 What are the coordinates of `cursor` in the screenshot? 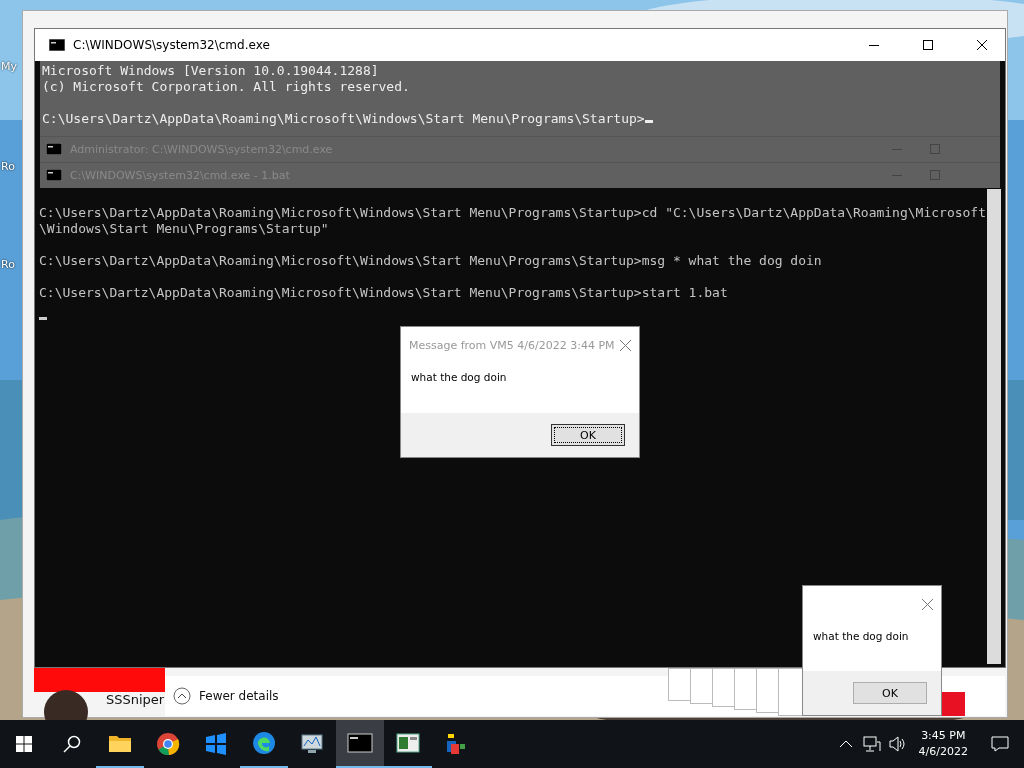 It's located at (43, 318).